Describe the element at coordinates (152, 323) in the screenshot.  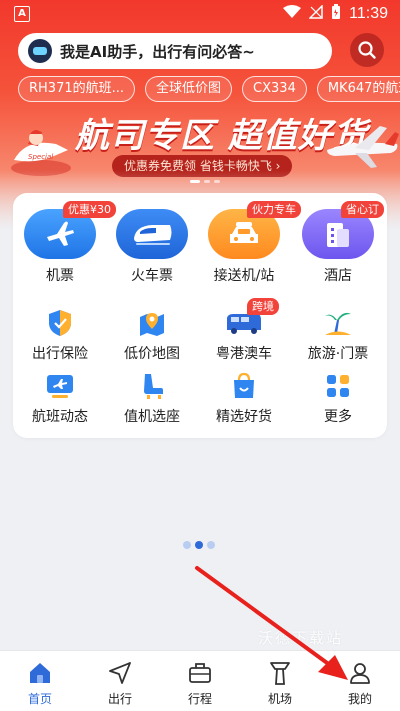
I see `map-pin-icon` at that location.